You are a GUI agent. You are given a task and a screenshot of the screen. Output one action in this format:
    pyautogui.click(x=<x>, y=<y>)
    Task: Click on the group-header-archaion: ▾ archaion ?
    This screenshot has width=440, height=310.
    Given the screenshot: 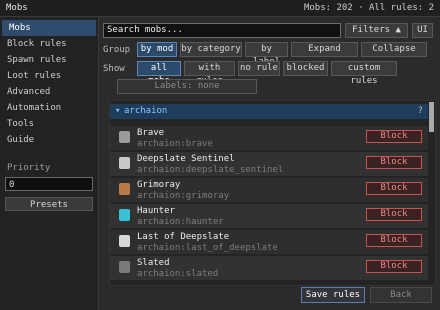 What is the action you would take?
    pyautogui.click(x=269, y=111)
    